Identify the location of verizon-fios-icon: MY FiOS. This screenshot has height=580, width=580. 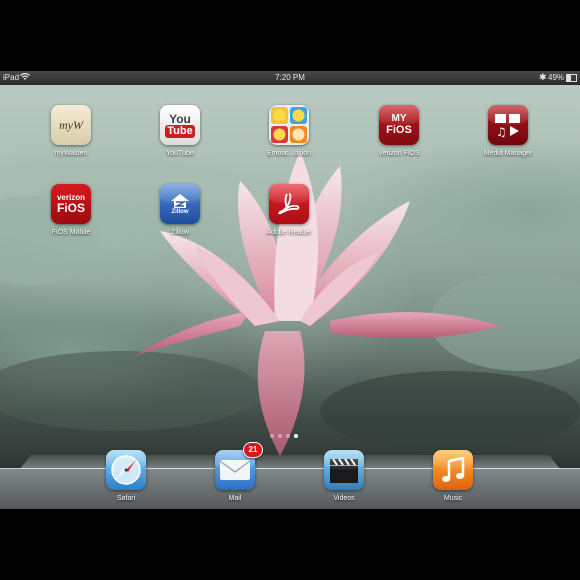
(399, 125).